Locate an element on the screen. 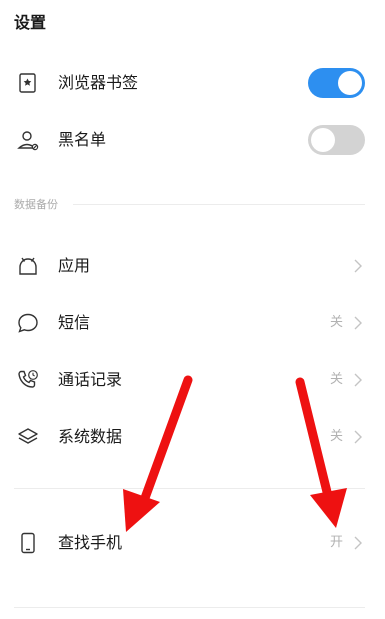  item-label: 短信 is located at coordinates (74, 322).